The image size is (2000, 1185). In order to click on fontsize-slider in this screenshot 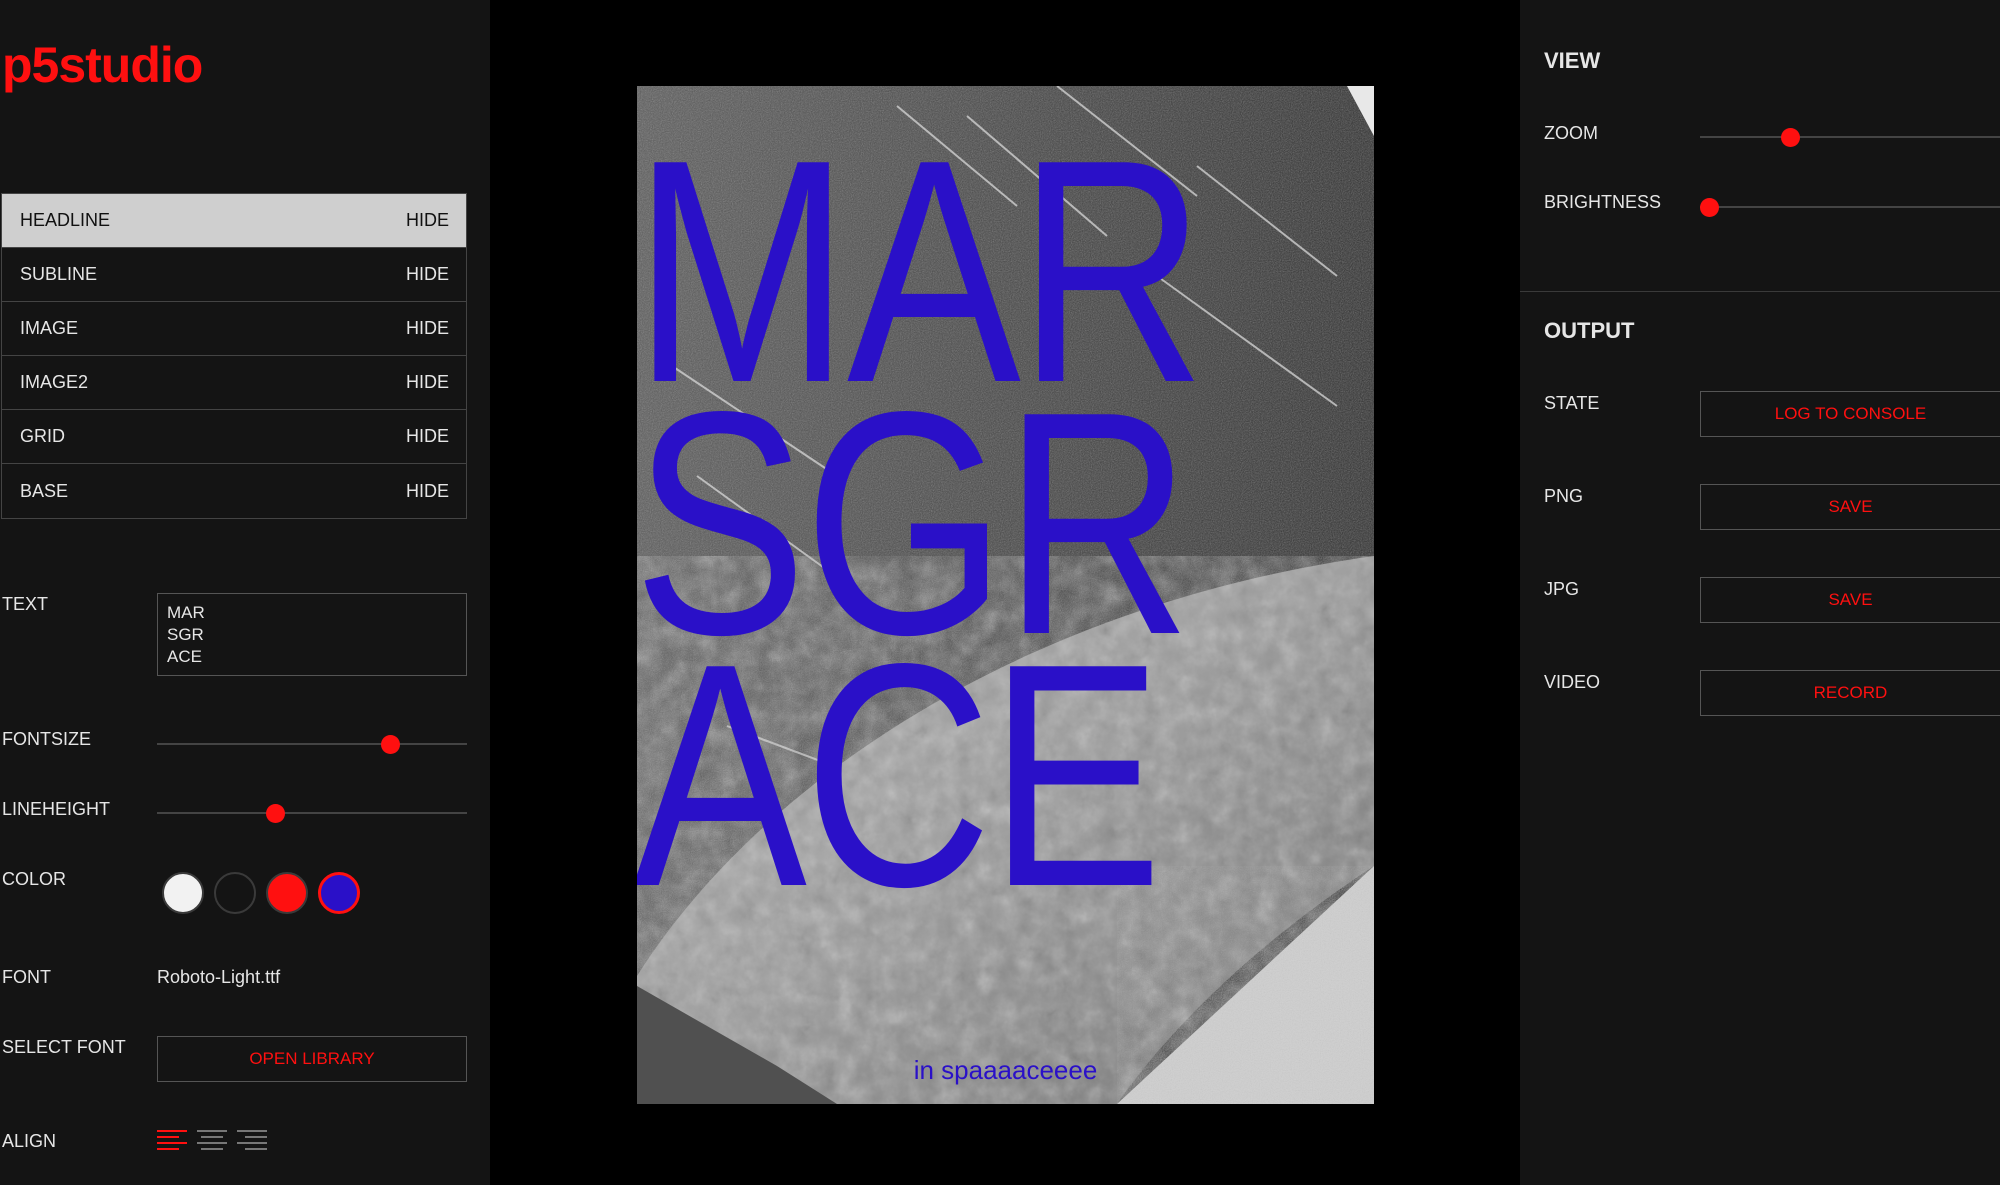, I will do `click(312, 744)`.